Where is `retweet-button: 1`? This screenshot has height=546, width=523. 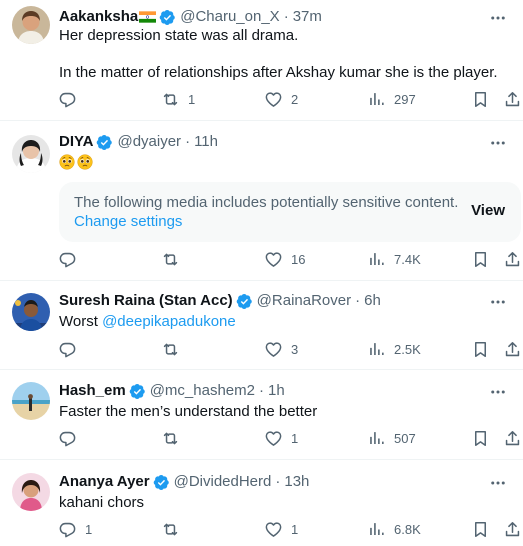 retweet-button: 1 is located at coordinates (178, 99).